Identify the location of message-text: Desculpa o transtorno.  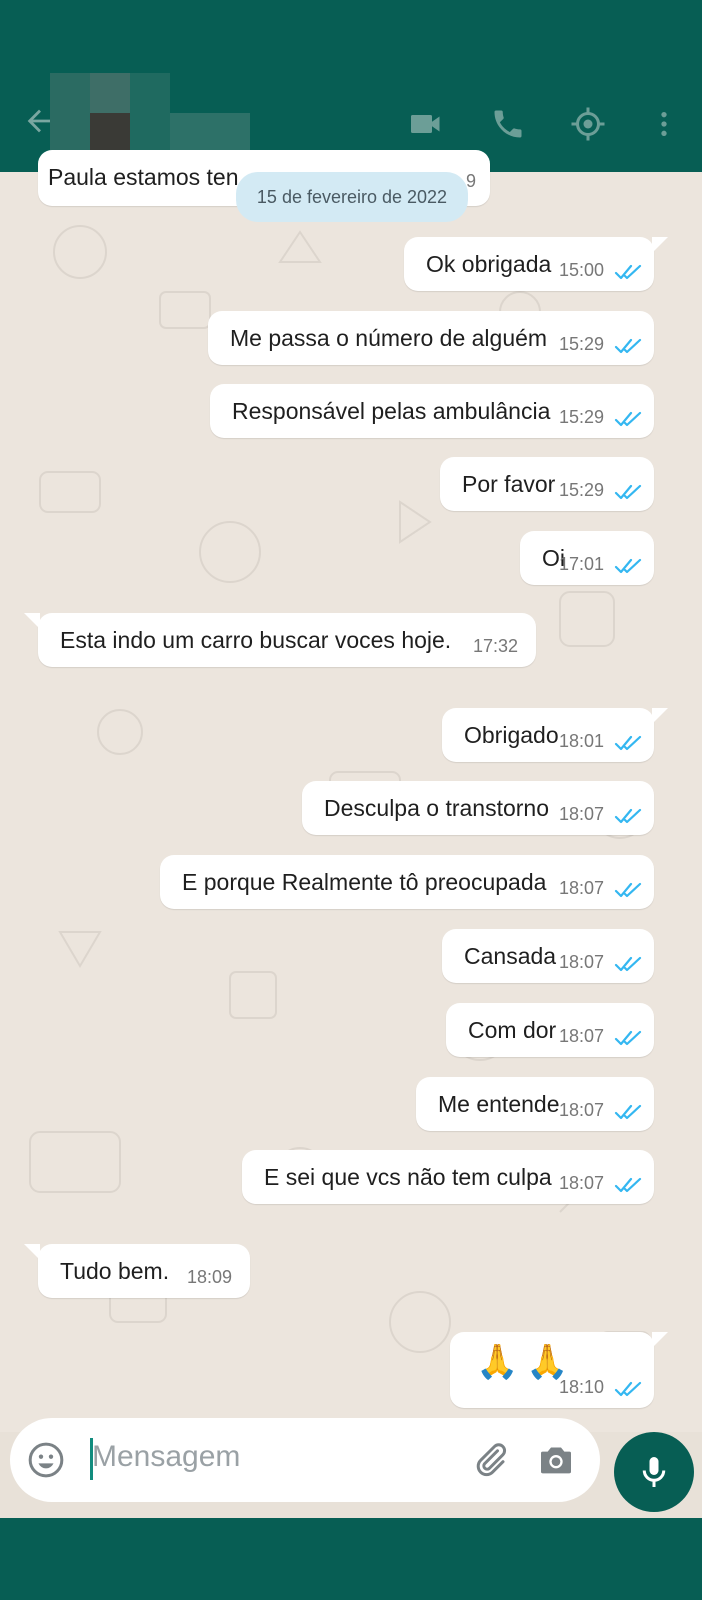
(437, 808).